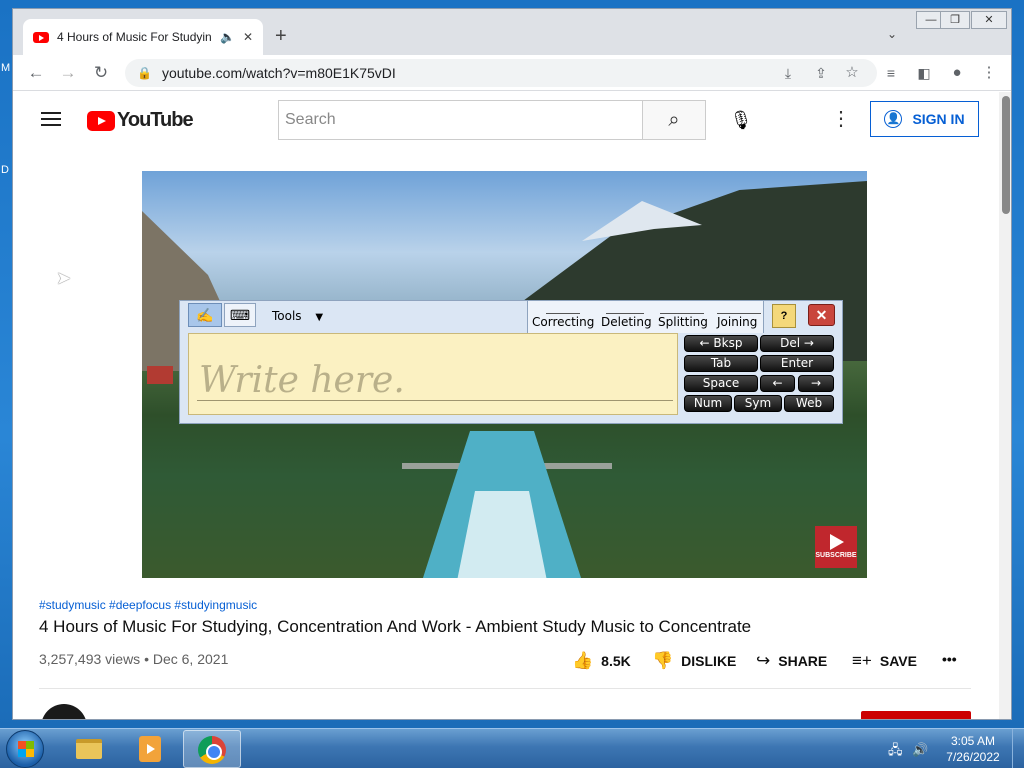 The width and height of the screenshot is (1024, 768). Describe the element at coordinates (938, 119) in the screenshot. I see `sign-in-label: SIGN IN` at that location.